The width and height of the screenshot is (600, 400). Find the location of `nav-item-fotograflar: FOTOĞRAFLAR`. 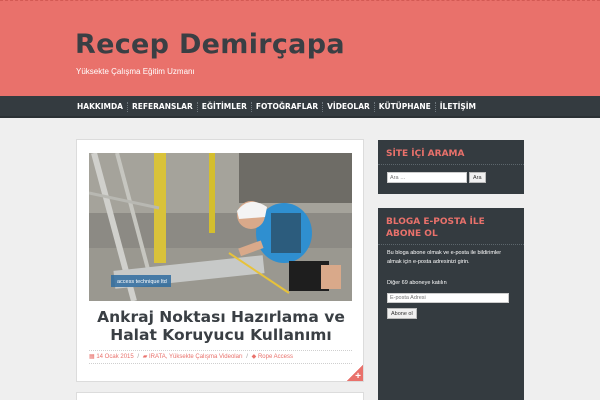

nav-item-fotograflar: FOTOĞRAFLAR is located at coordinates (288, 107).